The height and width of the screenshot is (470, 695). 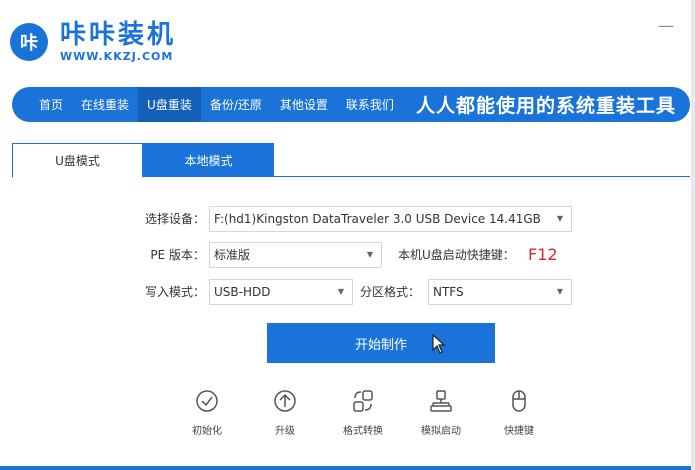 I want to click on mode-tabs: U盘模式 本地模式, so click(x=351, y=160).